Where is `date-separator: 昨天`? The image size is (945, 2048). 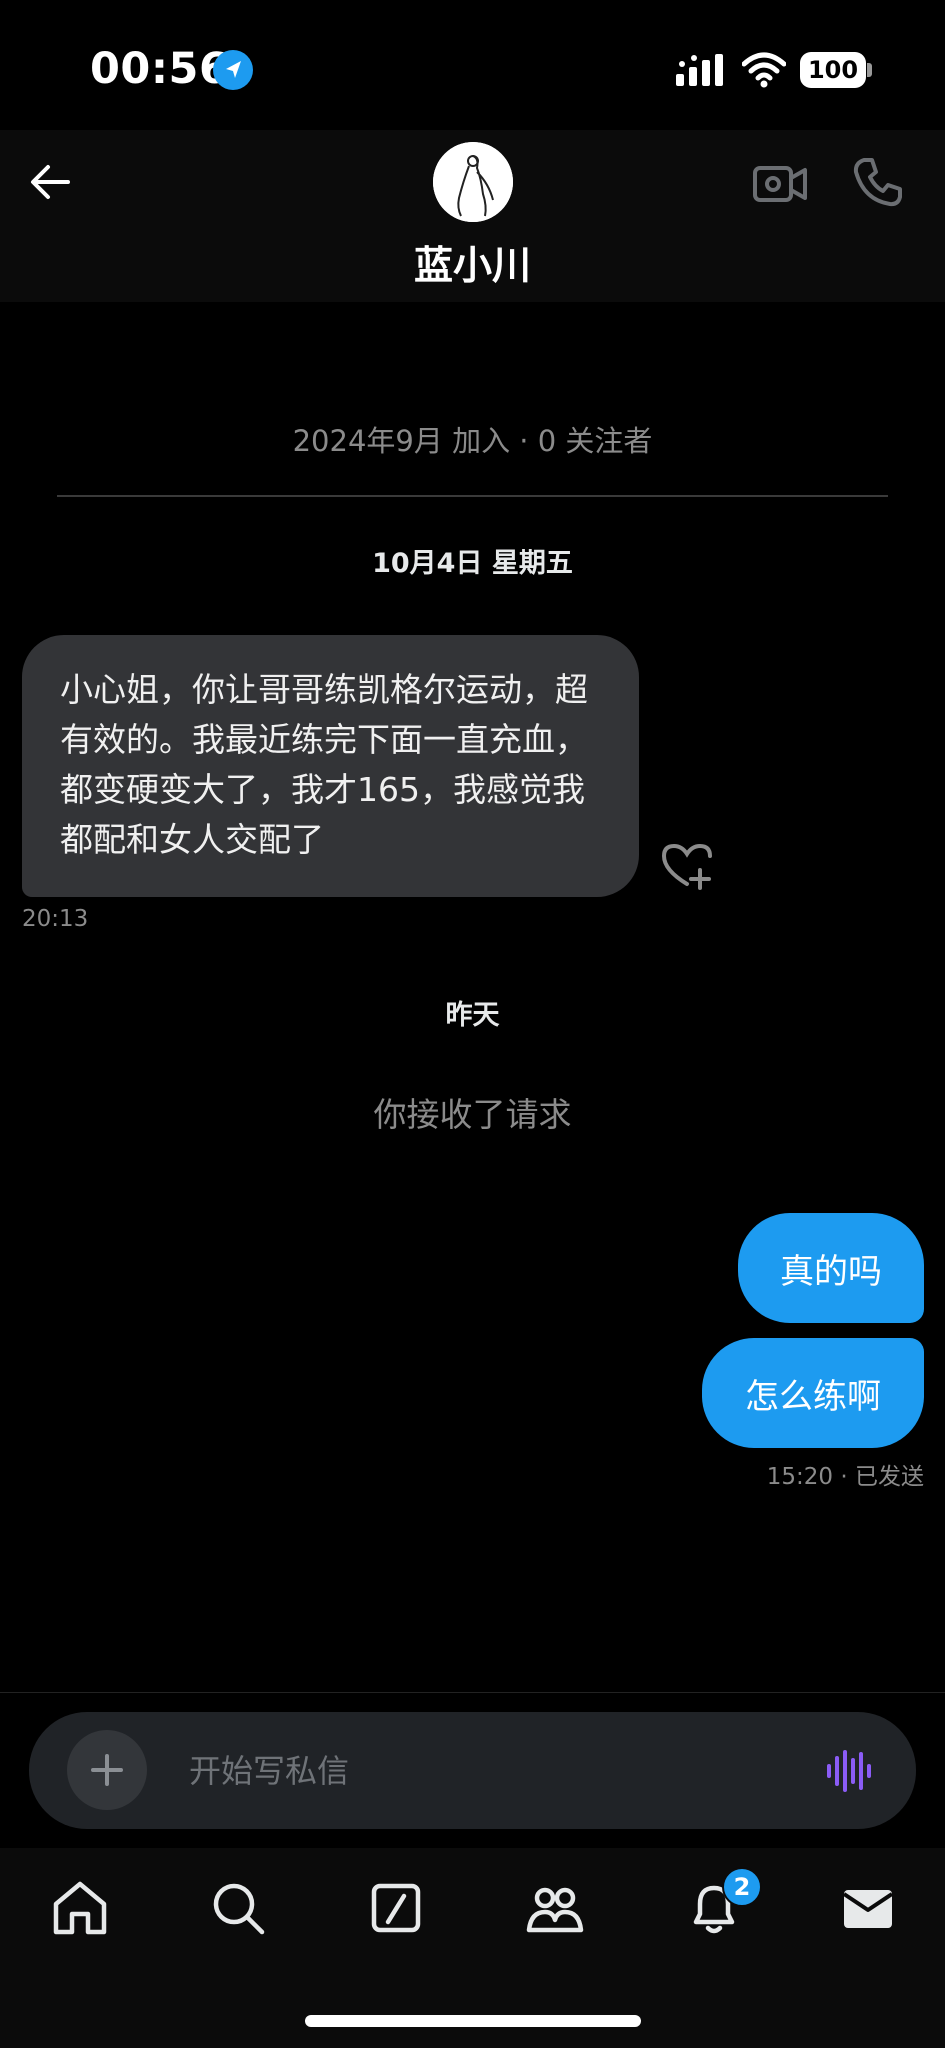 date-separator: 昨天 is located at coordinates (472, 1015).